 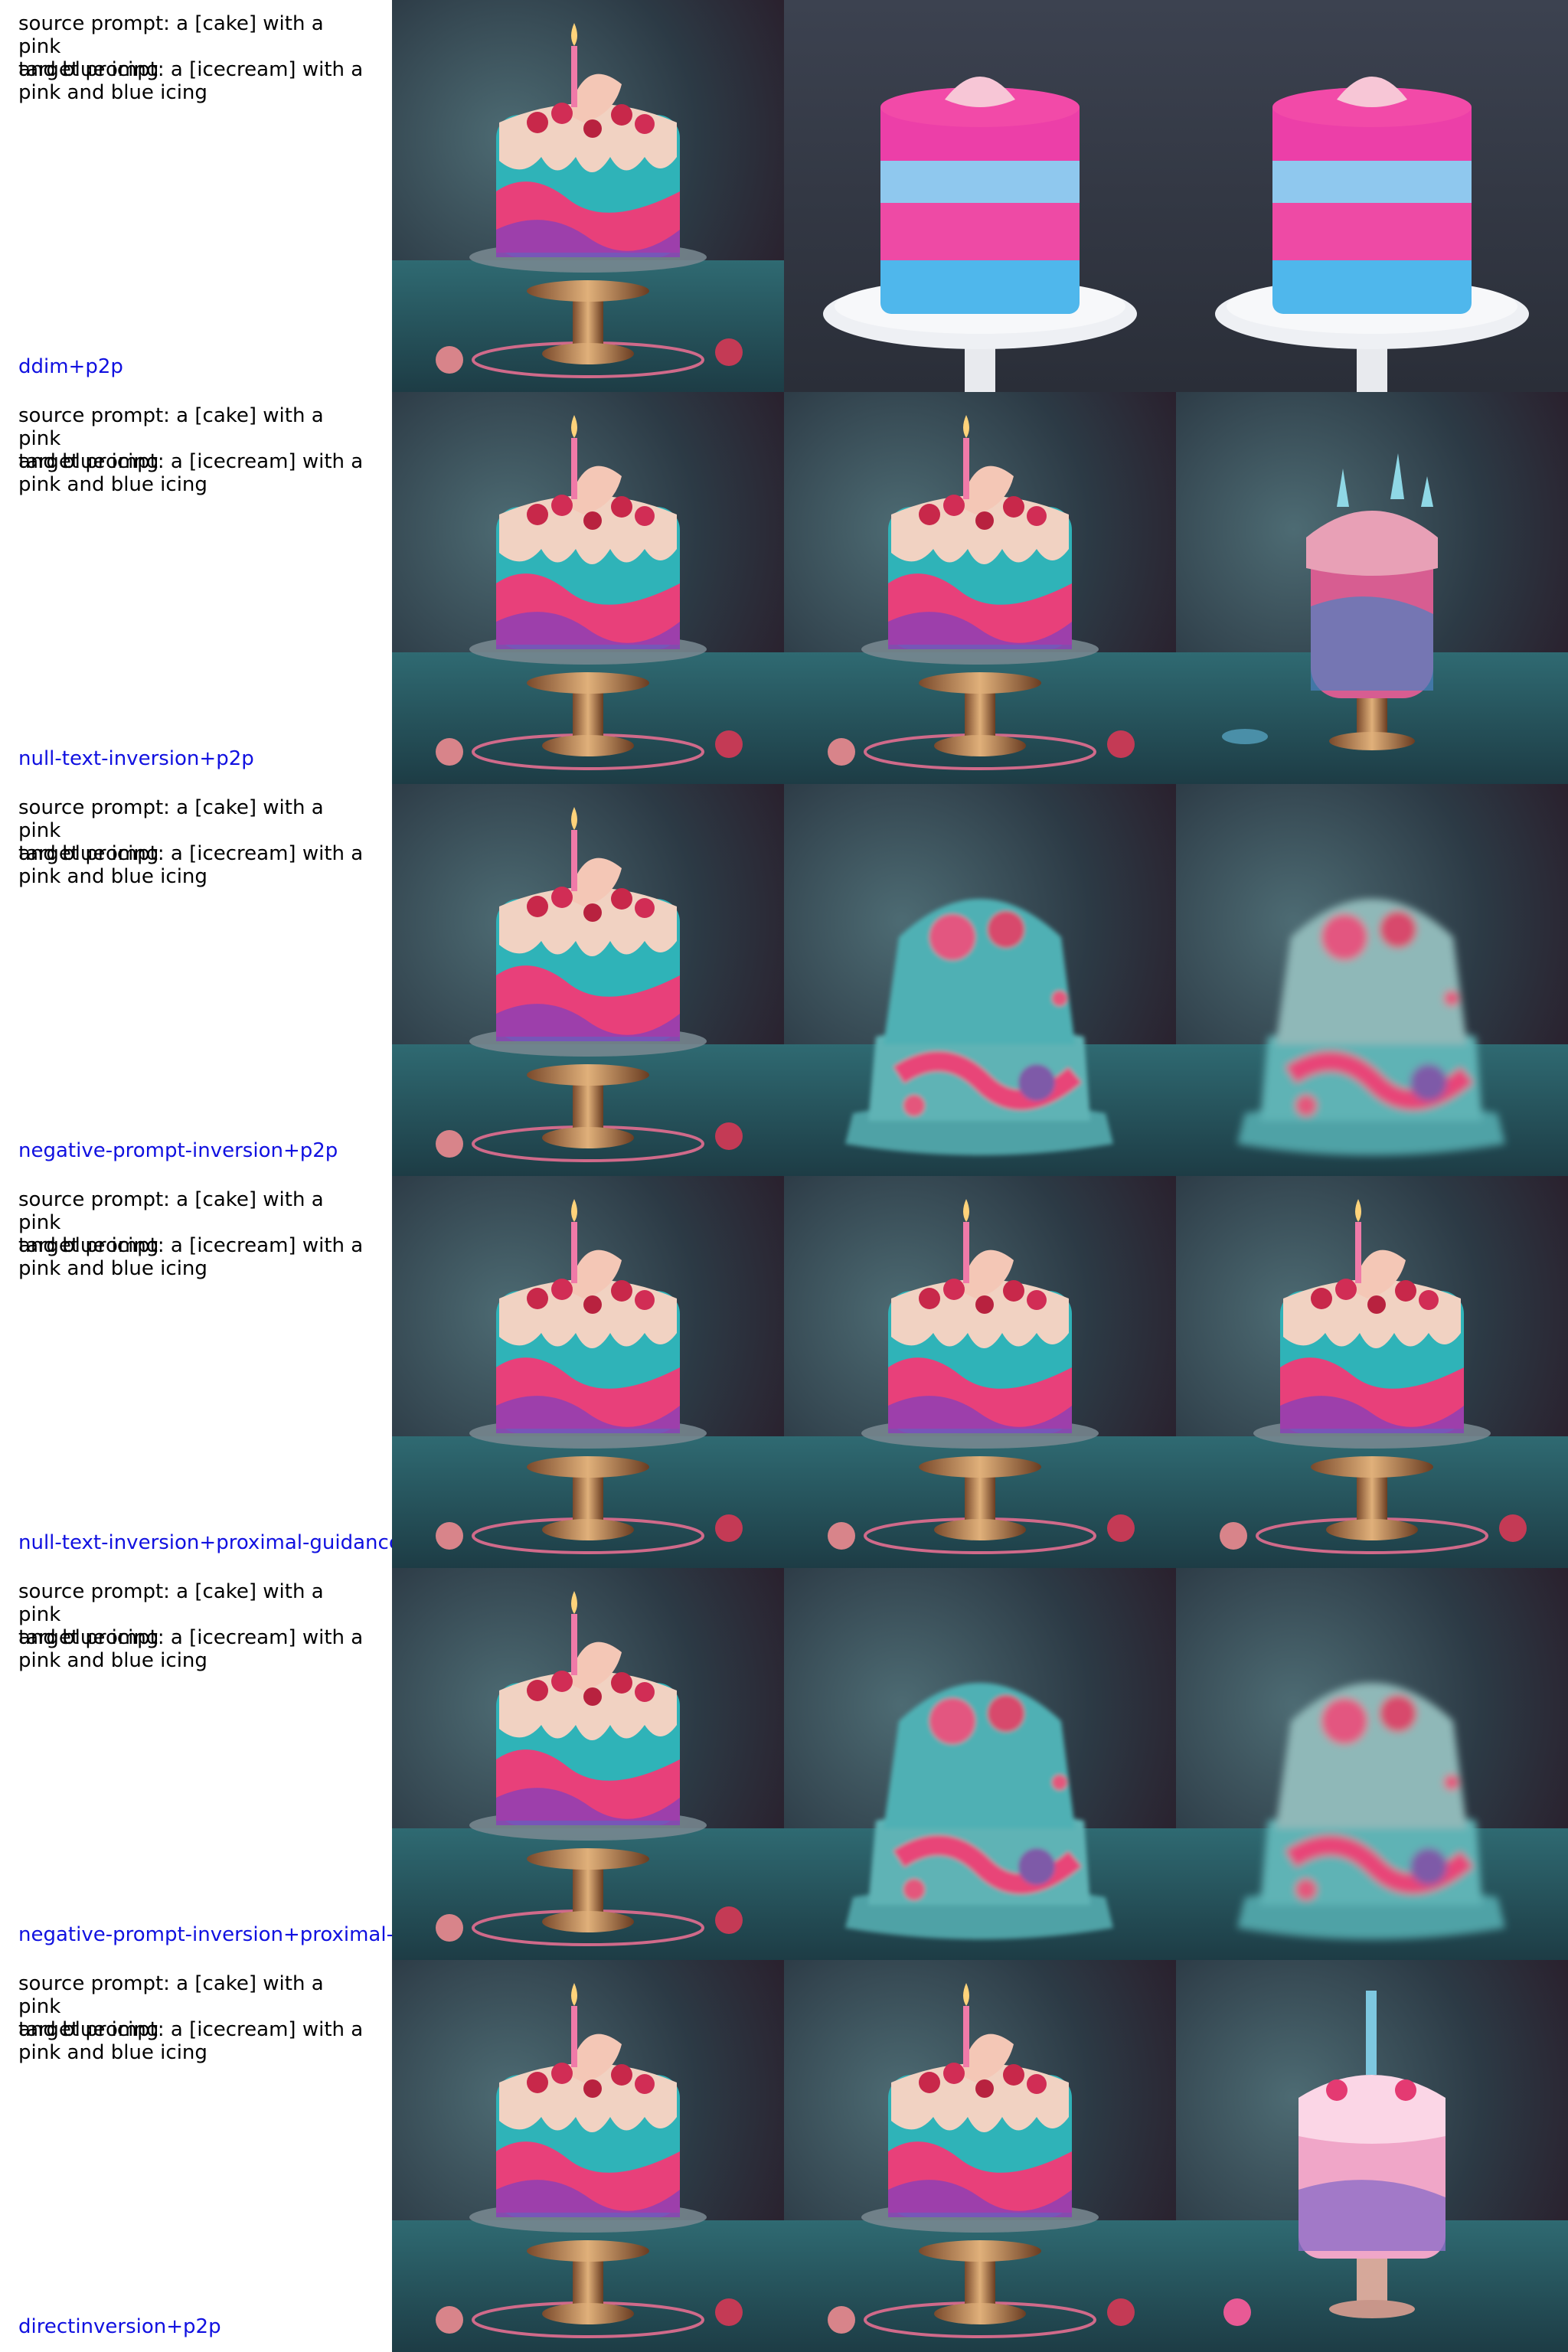 I want to click on method-label: negative-prompt-inversion+proximal-g, so click(x=205, y=1934).